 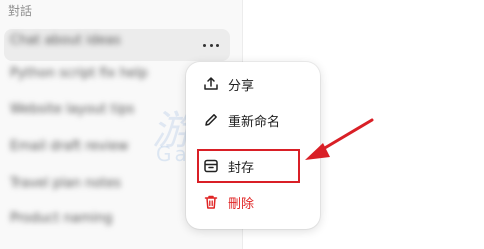 What do you see at coordinates (66, 183) in the screenshot?
I see `conversation-title: Travel plan notes` at bounding box center [66, 183].